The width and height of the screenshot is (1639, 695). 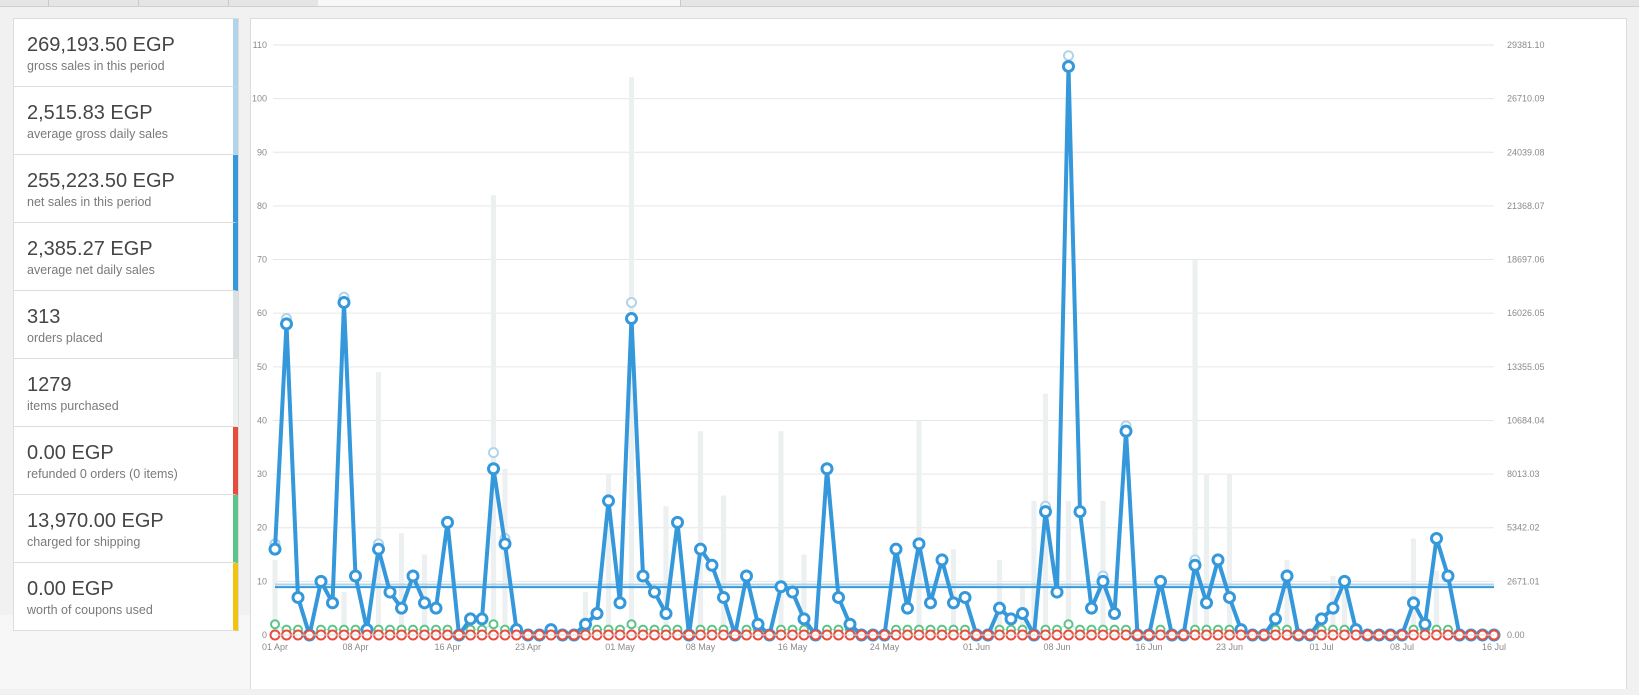 What do you see at coordinates (101, 181) in the screenshot?
I see `legend-value: 255,223.50 EGP` at bounding box center [101, 181].